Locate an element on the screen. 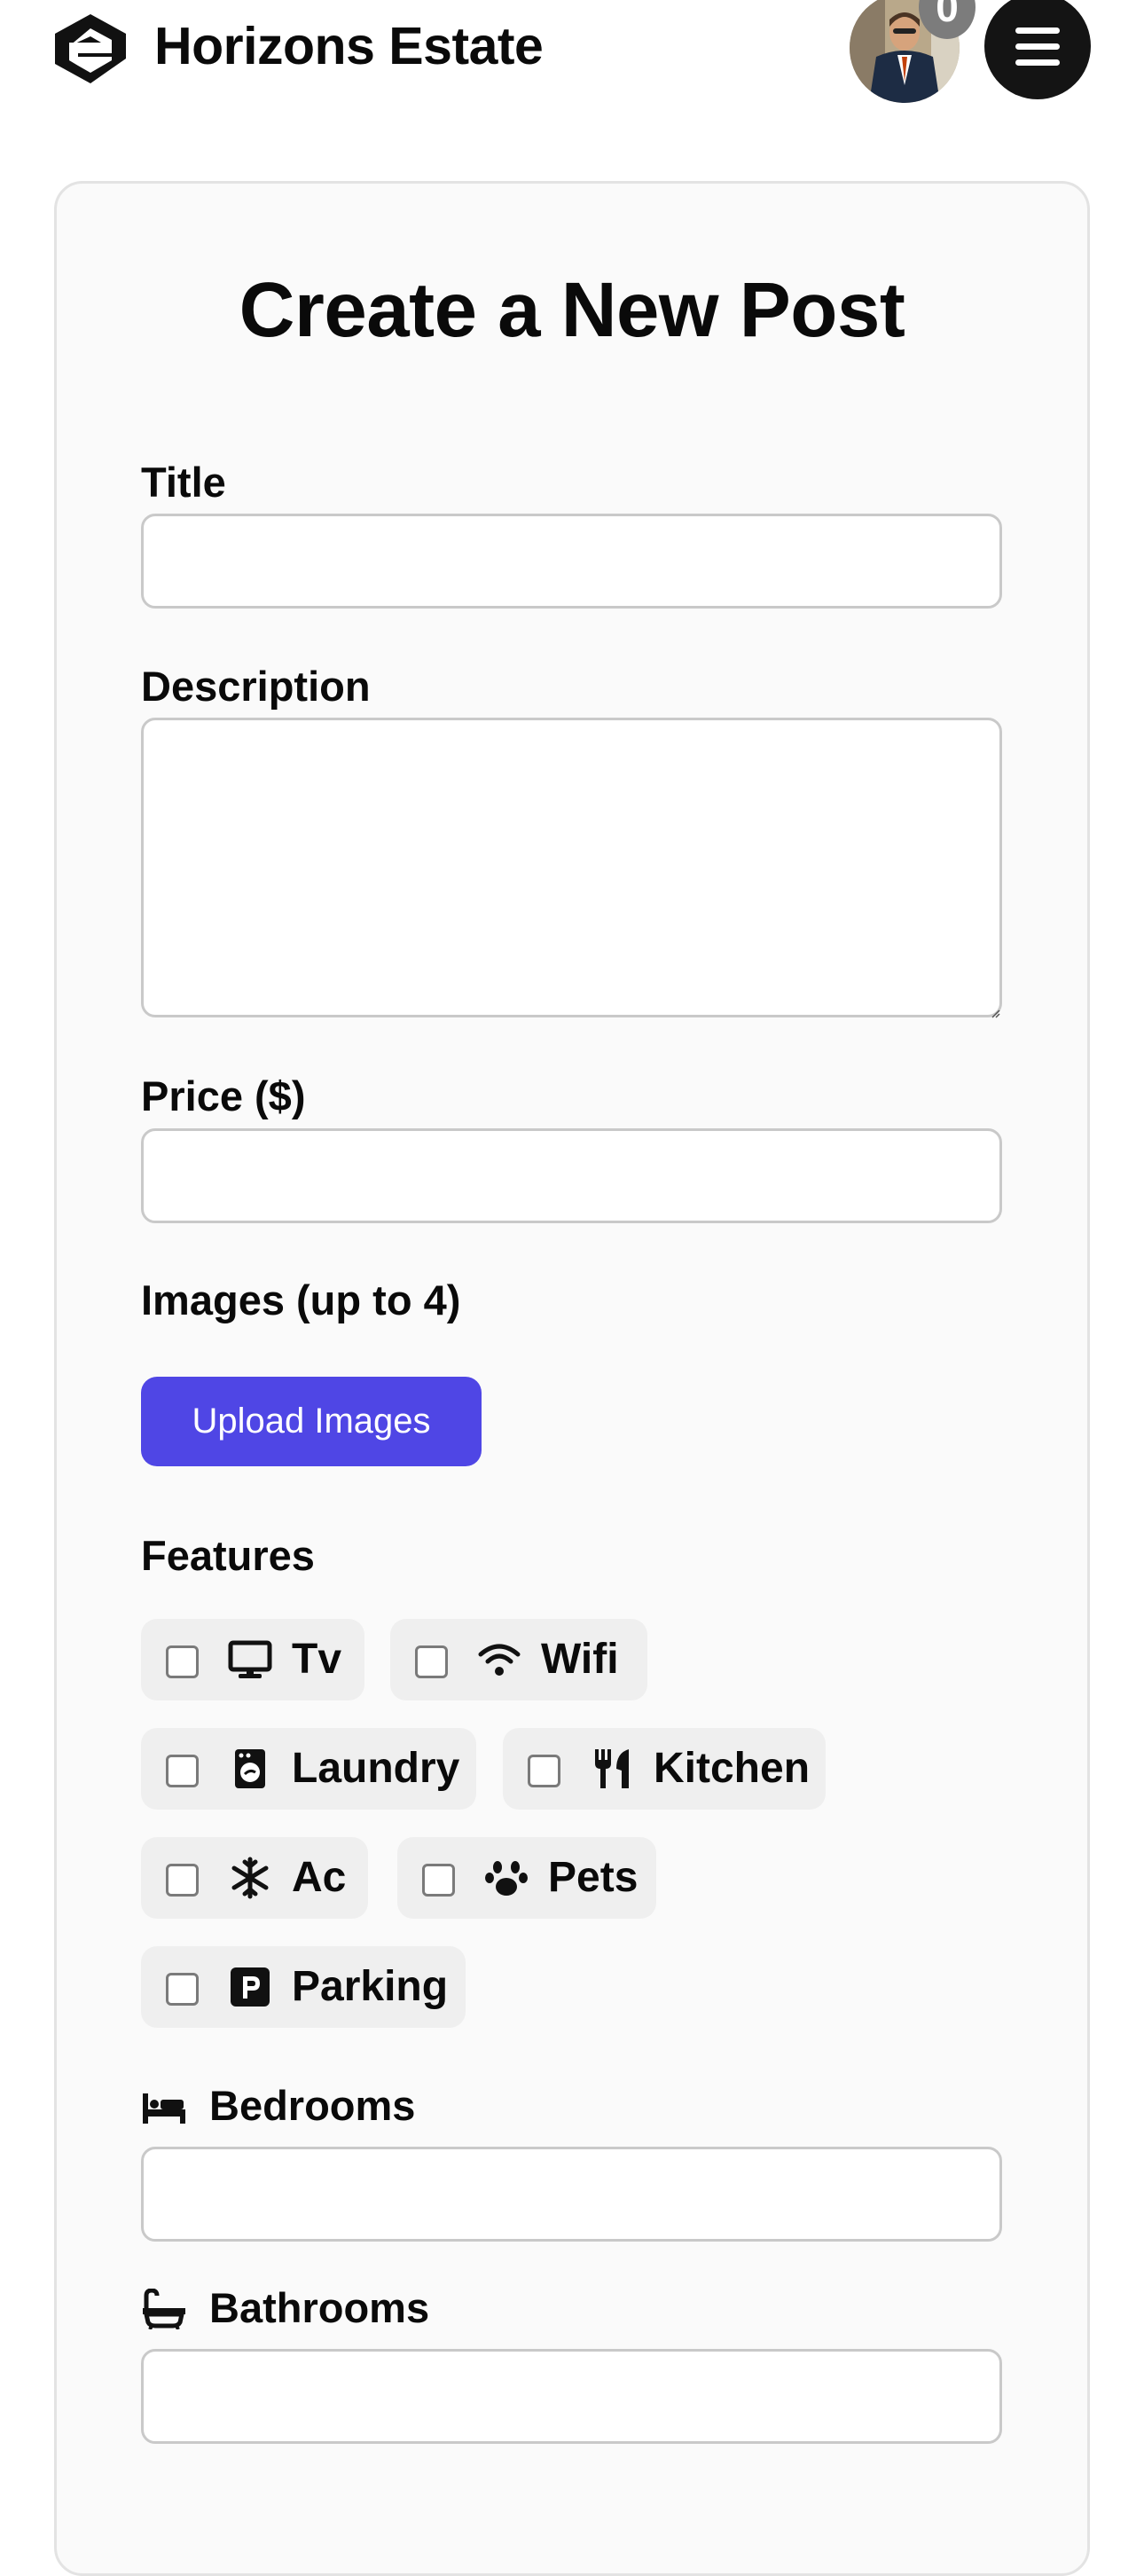  parking-checkbox is located at coordinates (182, 1989).